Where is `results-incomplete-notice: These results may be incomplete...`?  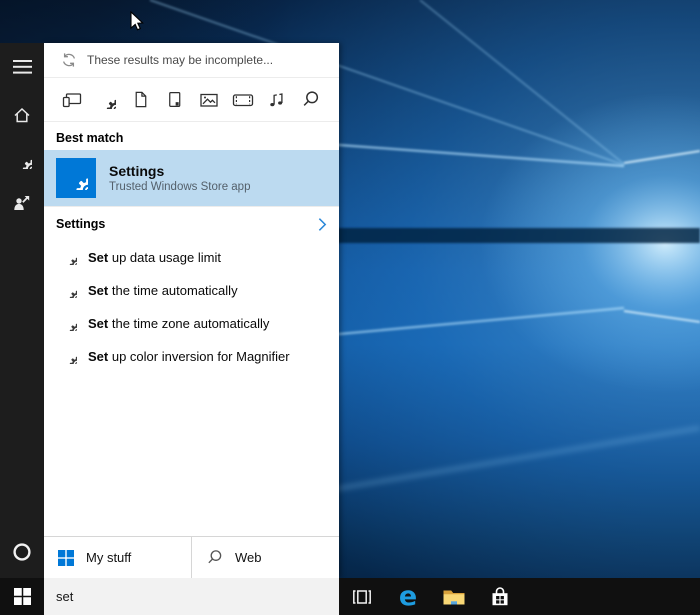 results-incomplete-notice: These results may be incomplete... is located at coordinates (191, 60).